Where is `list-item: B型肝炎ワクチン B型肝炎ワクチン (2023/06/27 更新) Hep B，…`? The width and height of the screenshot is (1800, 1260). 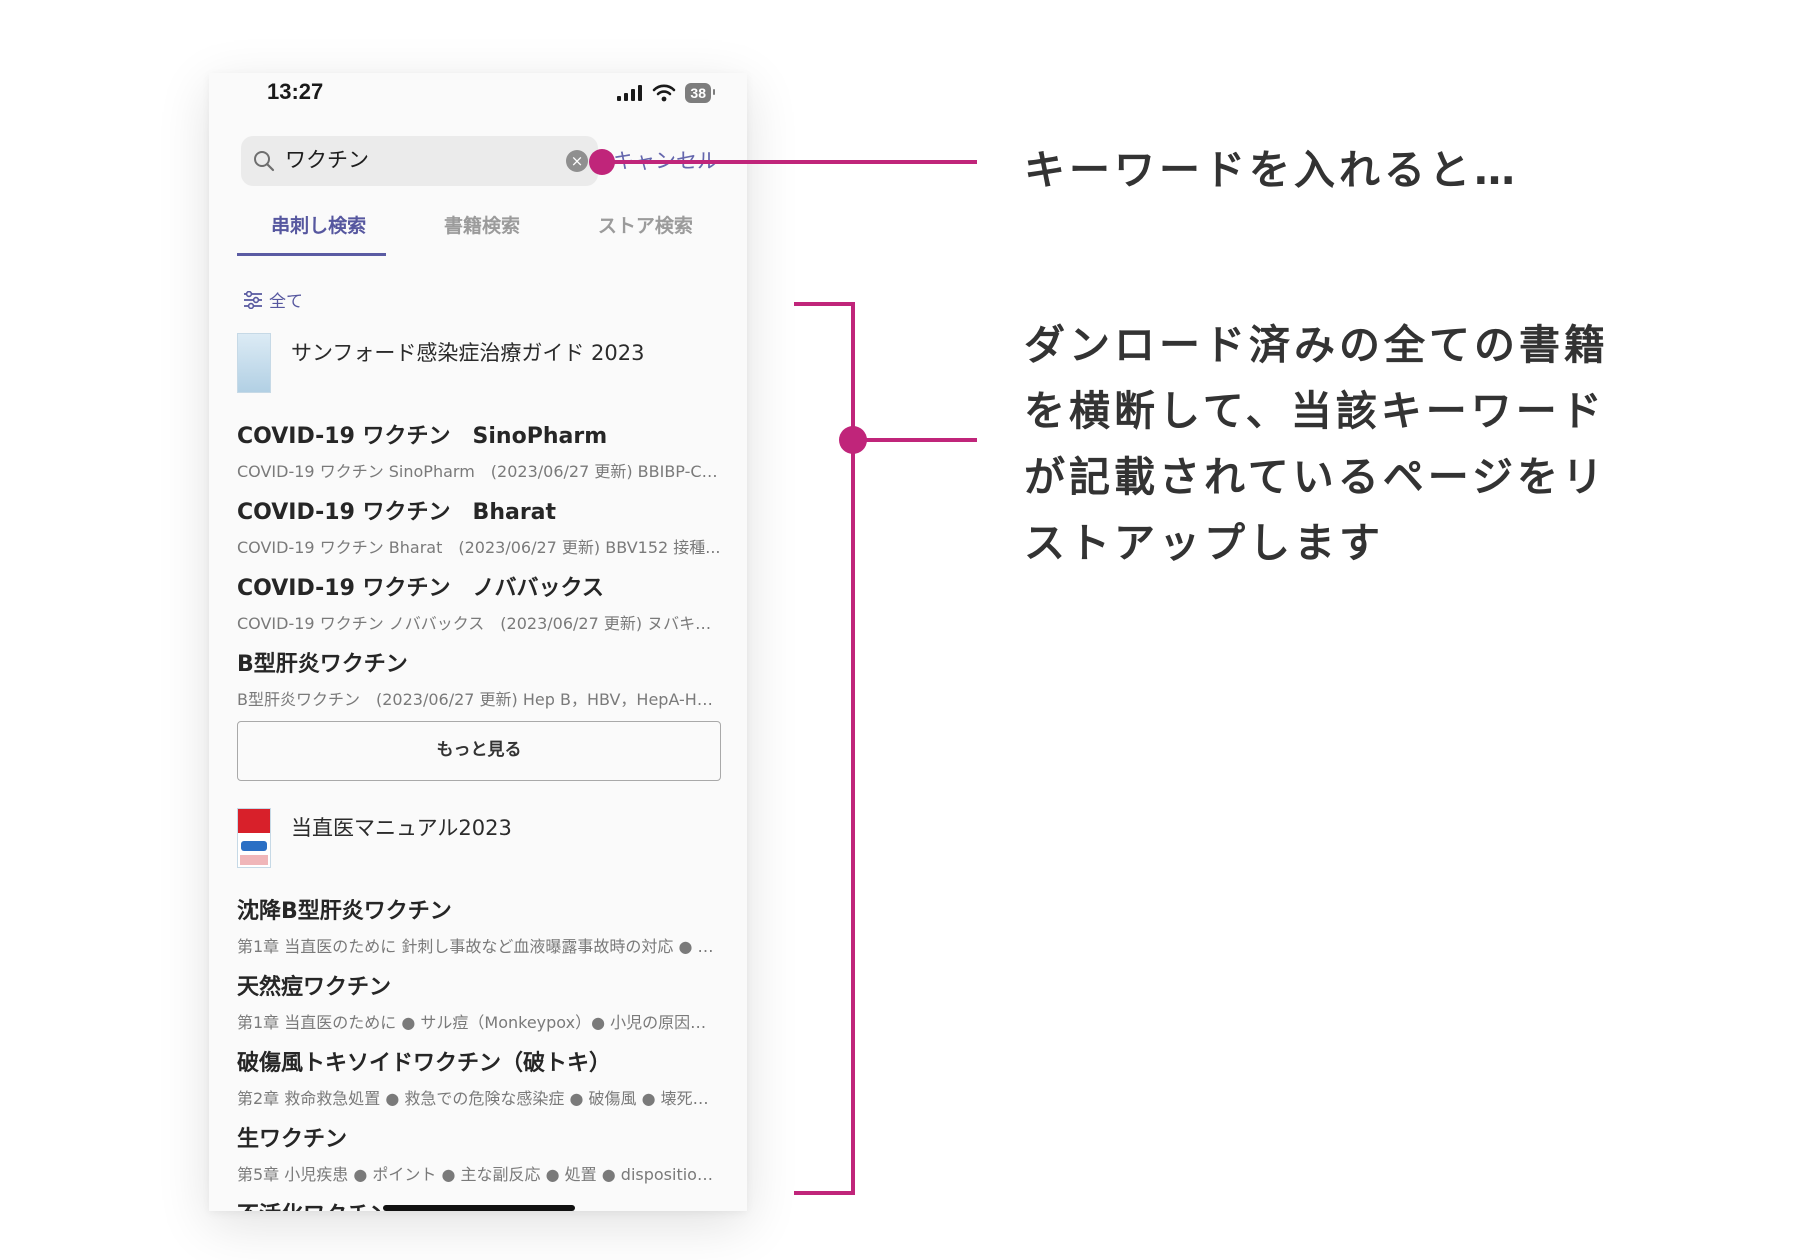 list-item: B型肝炎ワクチン B型肝炎ワクチン (2023/06/27 更新) Hep B，… is located at coordinates (479, 678).